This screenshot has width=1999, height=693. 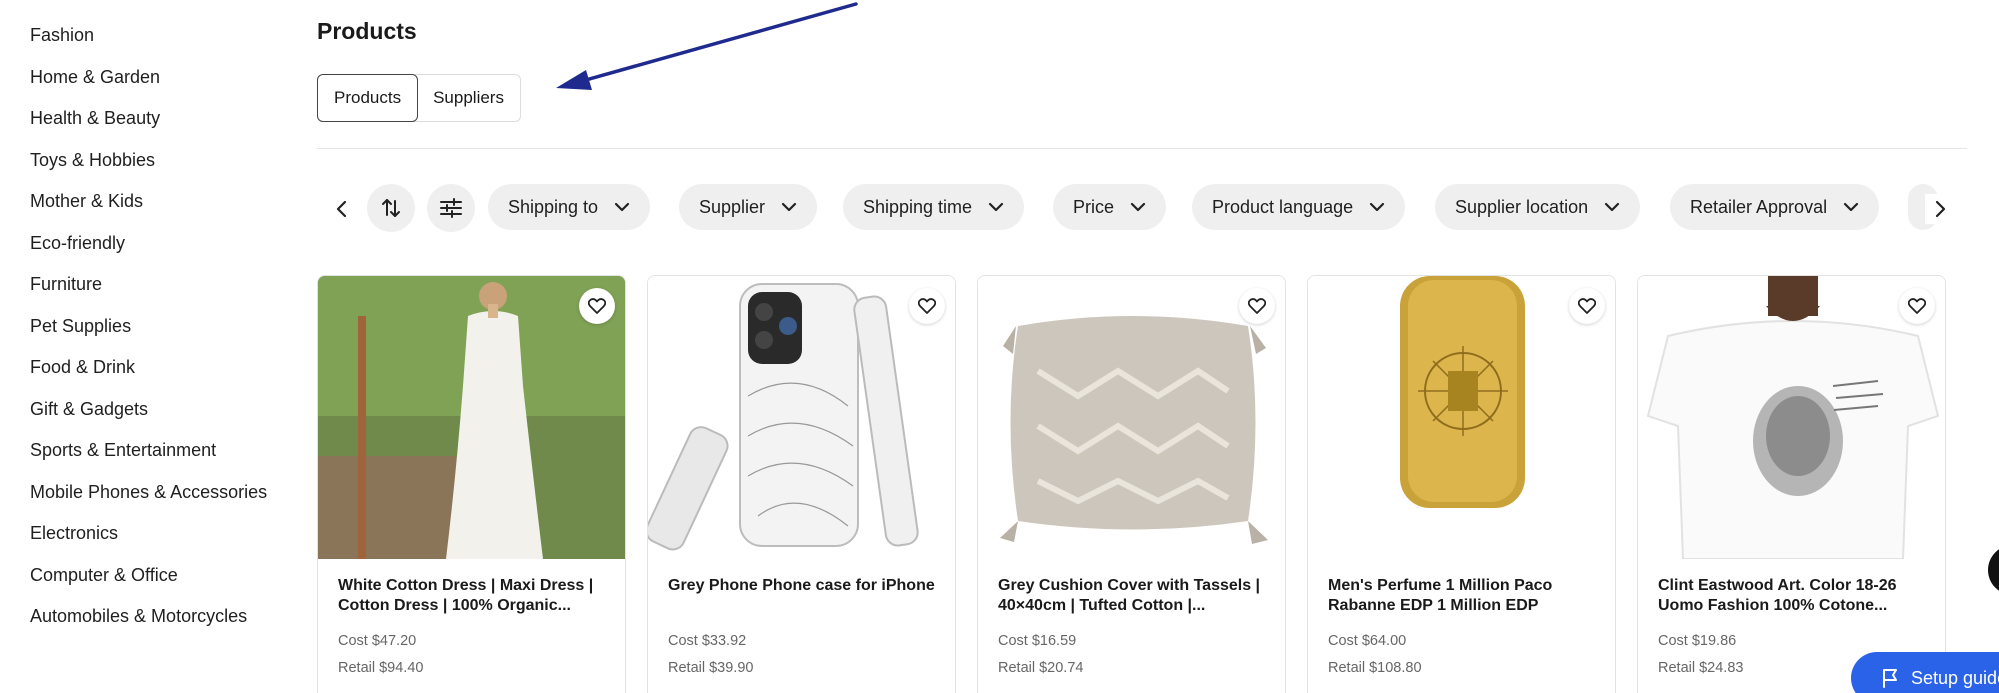 I want to click on product-retail: Retail $108.80, so click(x=1375, y=668).